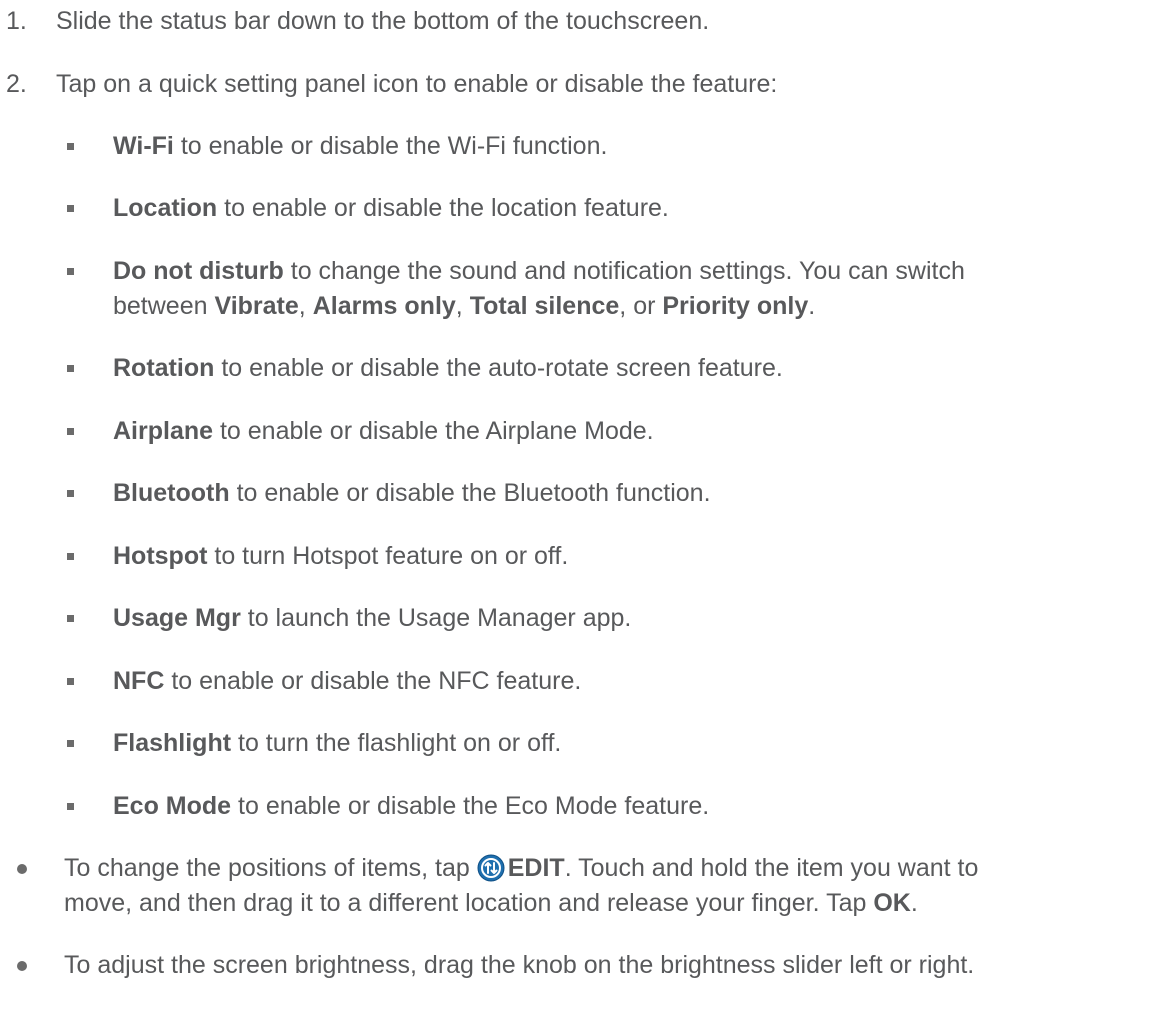 Image resolution: width=1162 pixels, height=1036 pixels. What do you see at coordinates (491, 868) in the screenshot?
I see `edit-arrows-icon` at bounding box center [491, 868].